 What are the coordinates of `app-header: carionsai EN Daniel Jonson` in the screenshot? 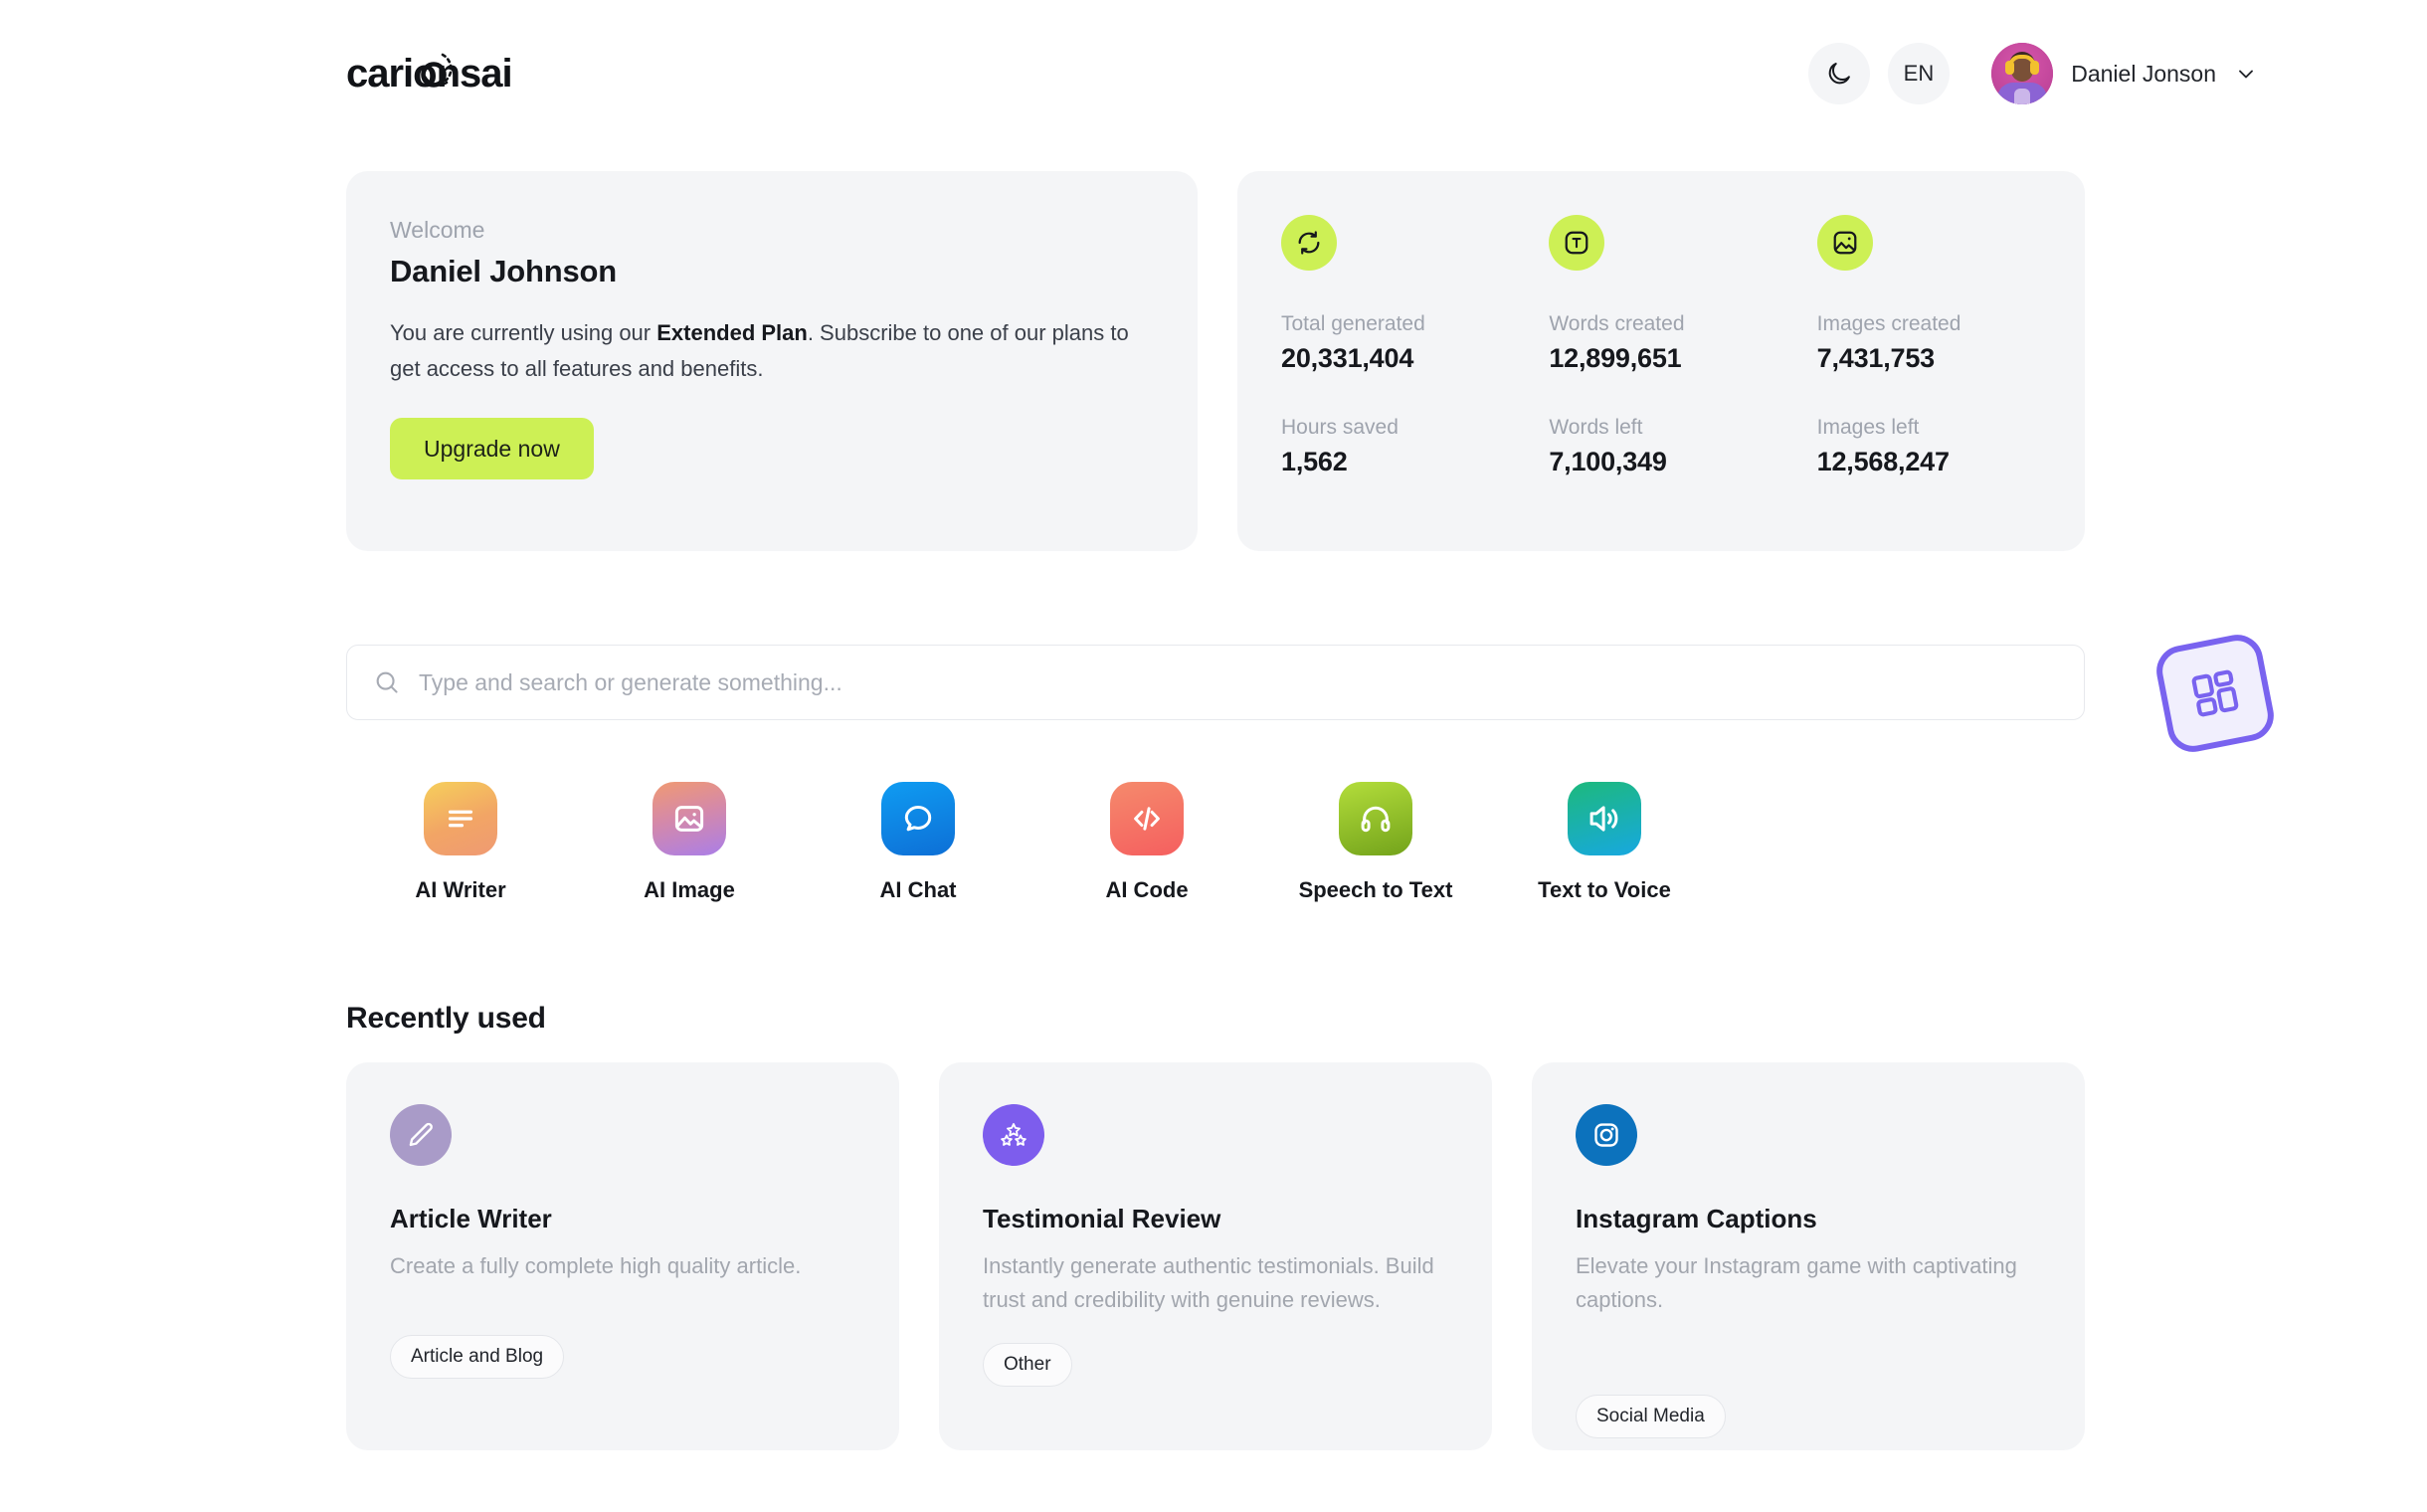 It's located at (1213, 74).